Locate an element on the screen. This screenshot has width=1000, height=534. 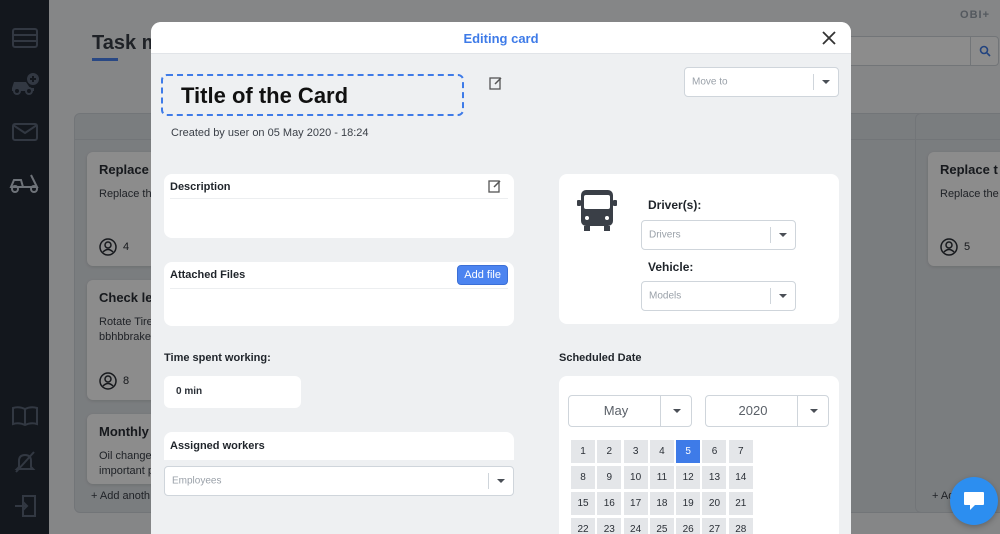
calendar-day: 12 is located at coordinates (688, 477).